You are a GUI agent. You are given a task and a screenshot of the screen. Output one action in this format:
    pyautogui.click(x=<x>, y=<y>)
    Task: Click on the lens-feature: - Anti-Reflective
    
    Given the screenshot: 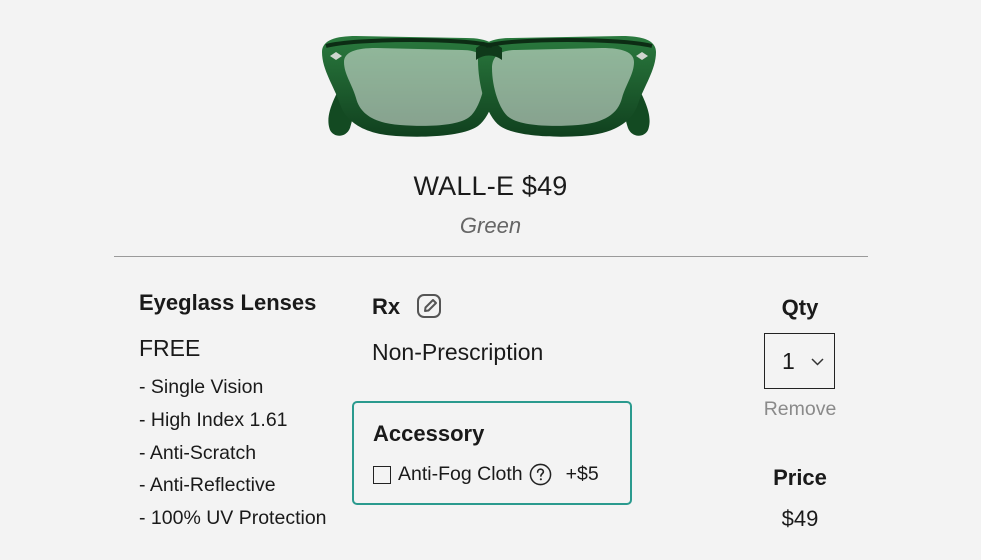 What is the action you would take?
    pyautogui.click(x=207, y=485)
    